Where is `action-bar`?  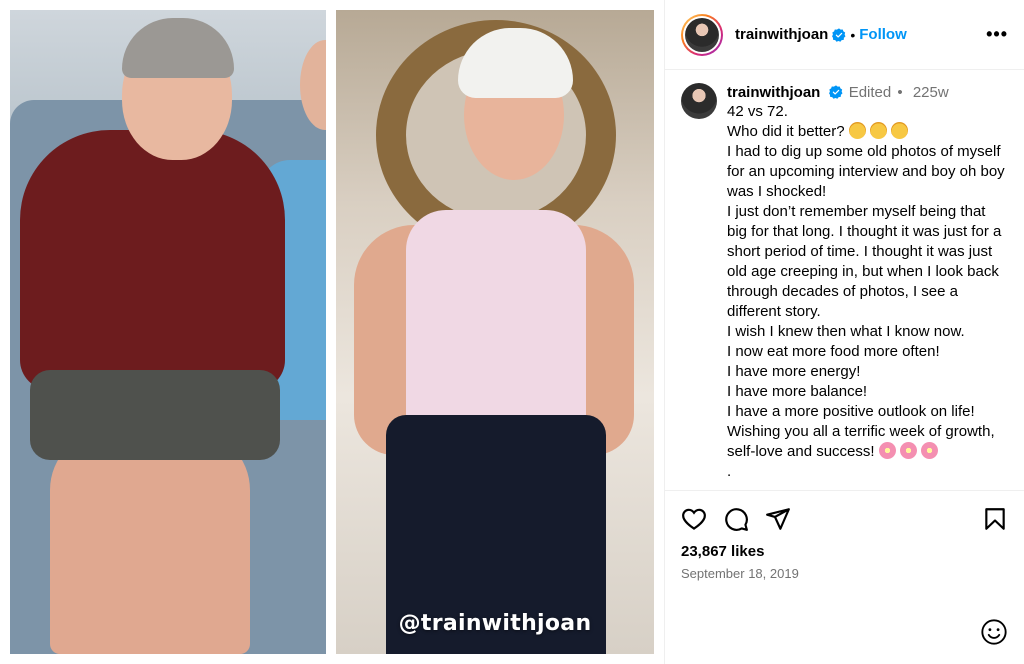 action-bar is located at coordinates (844, 519).